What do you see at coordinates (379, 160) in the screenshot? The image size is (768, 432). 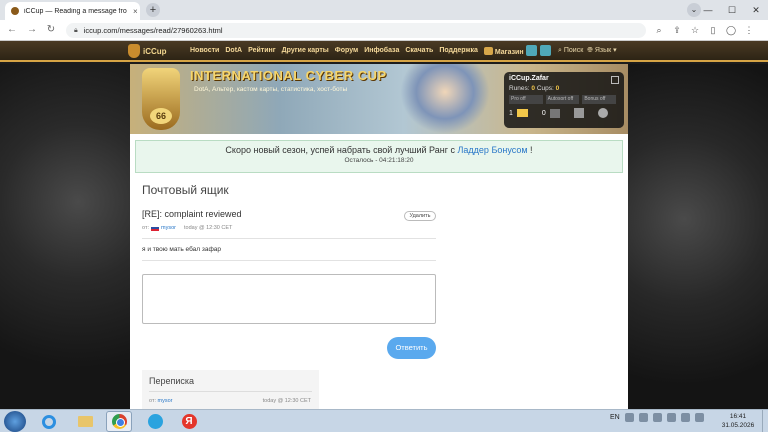 I see `countdown: Осталось - 04:21:18:20` at bounding box center [379, 160].